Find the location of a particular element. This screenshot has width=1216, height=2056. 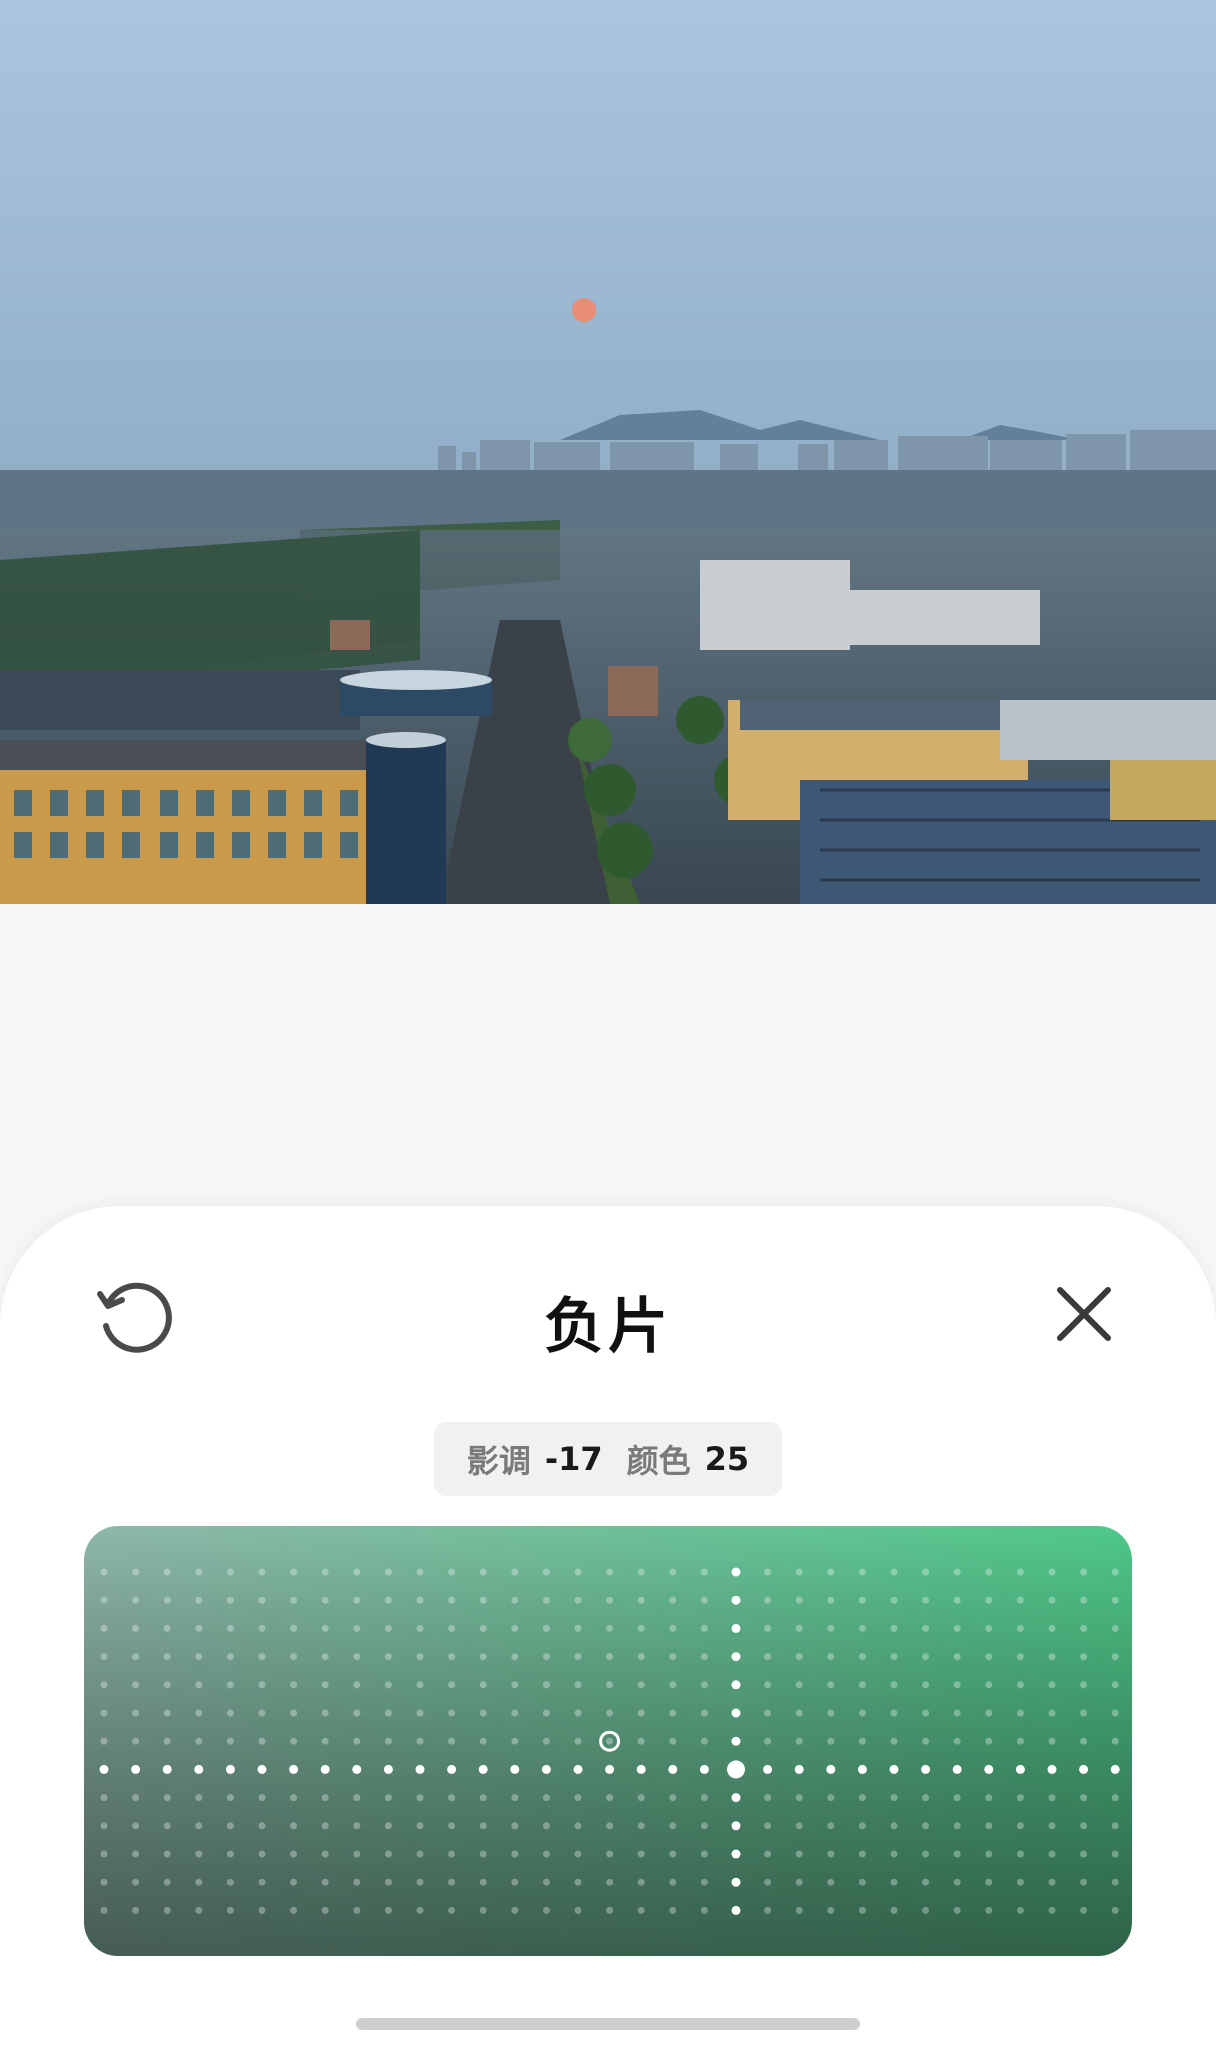

color-value: 25 is located at coordinates (727, 1459).